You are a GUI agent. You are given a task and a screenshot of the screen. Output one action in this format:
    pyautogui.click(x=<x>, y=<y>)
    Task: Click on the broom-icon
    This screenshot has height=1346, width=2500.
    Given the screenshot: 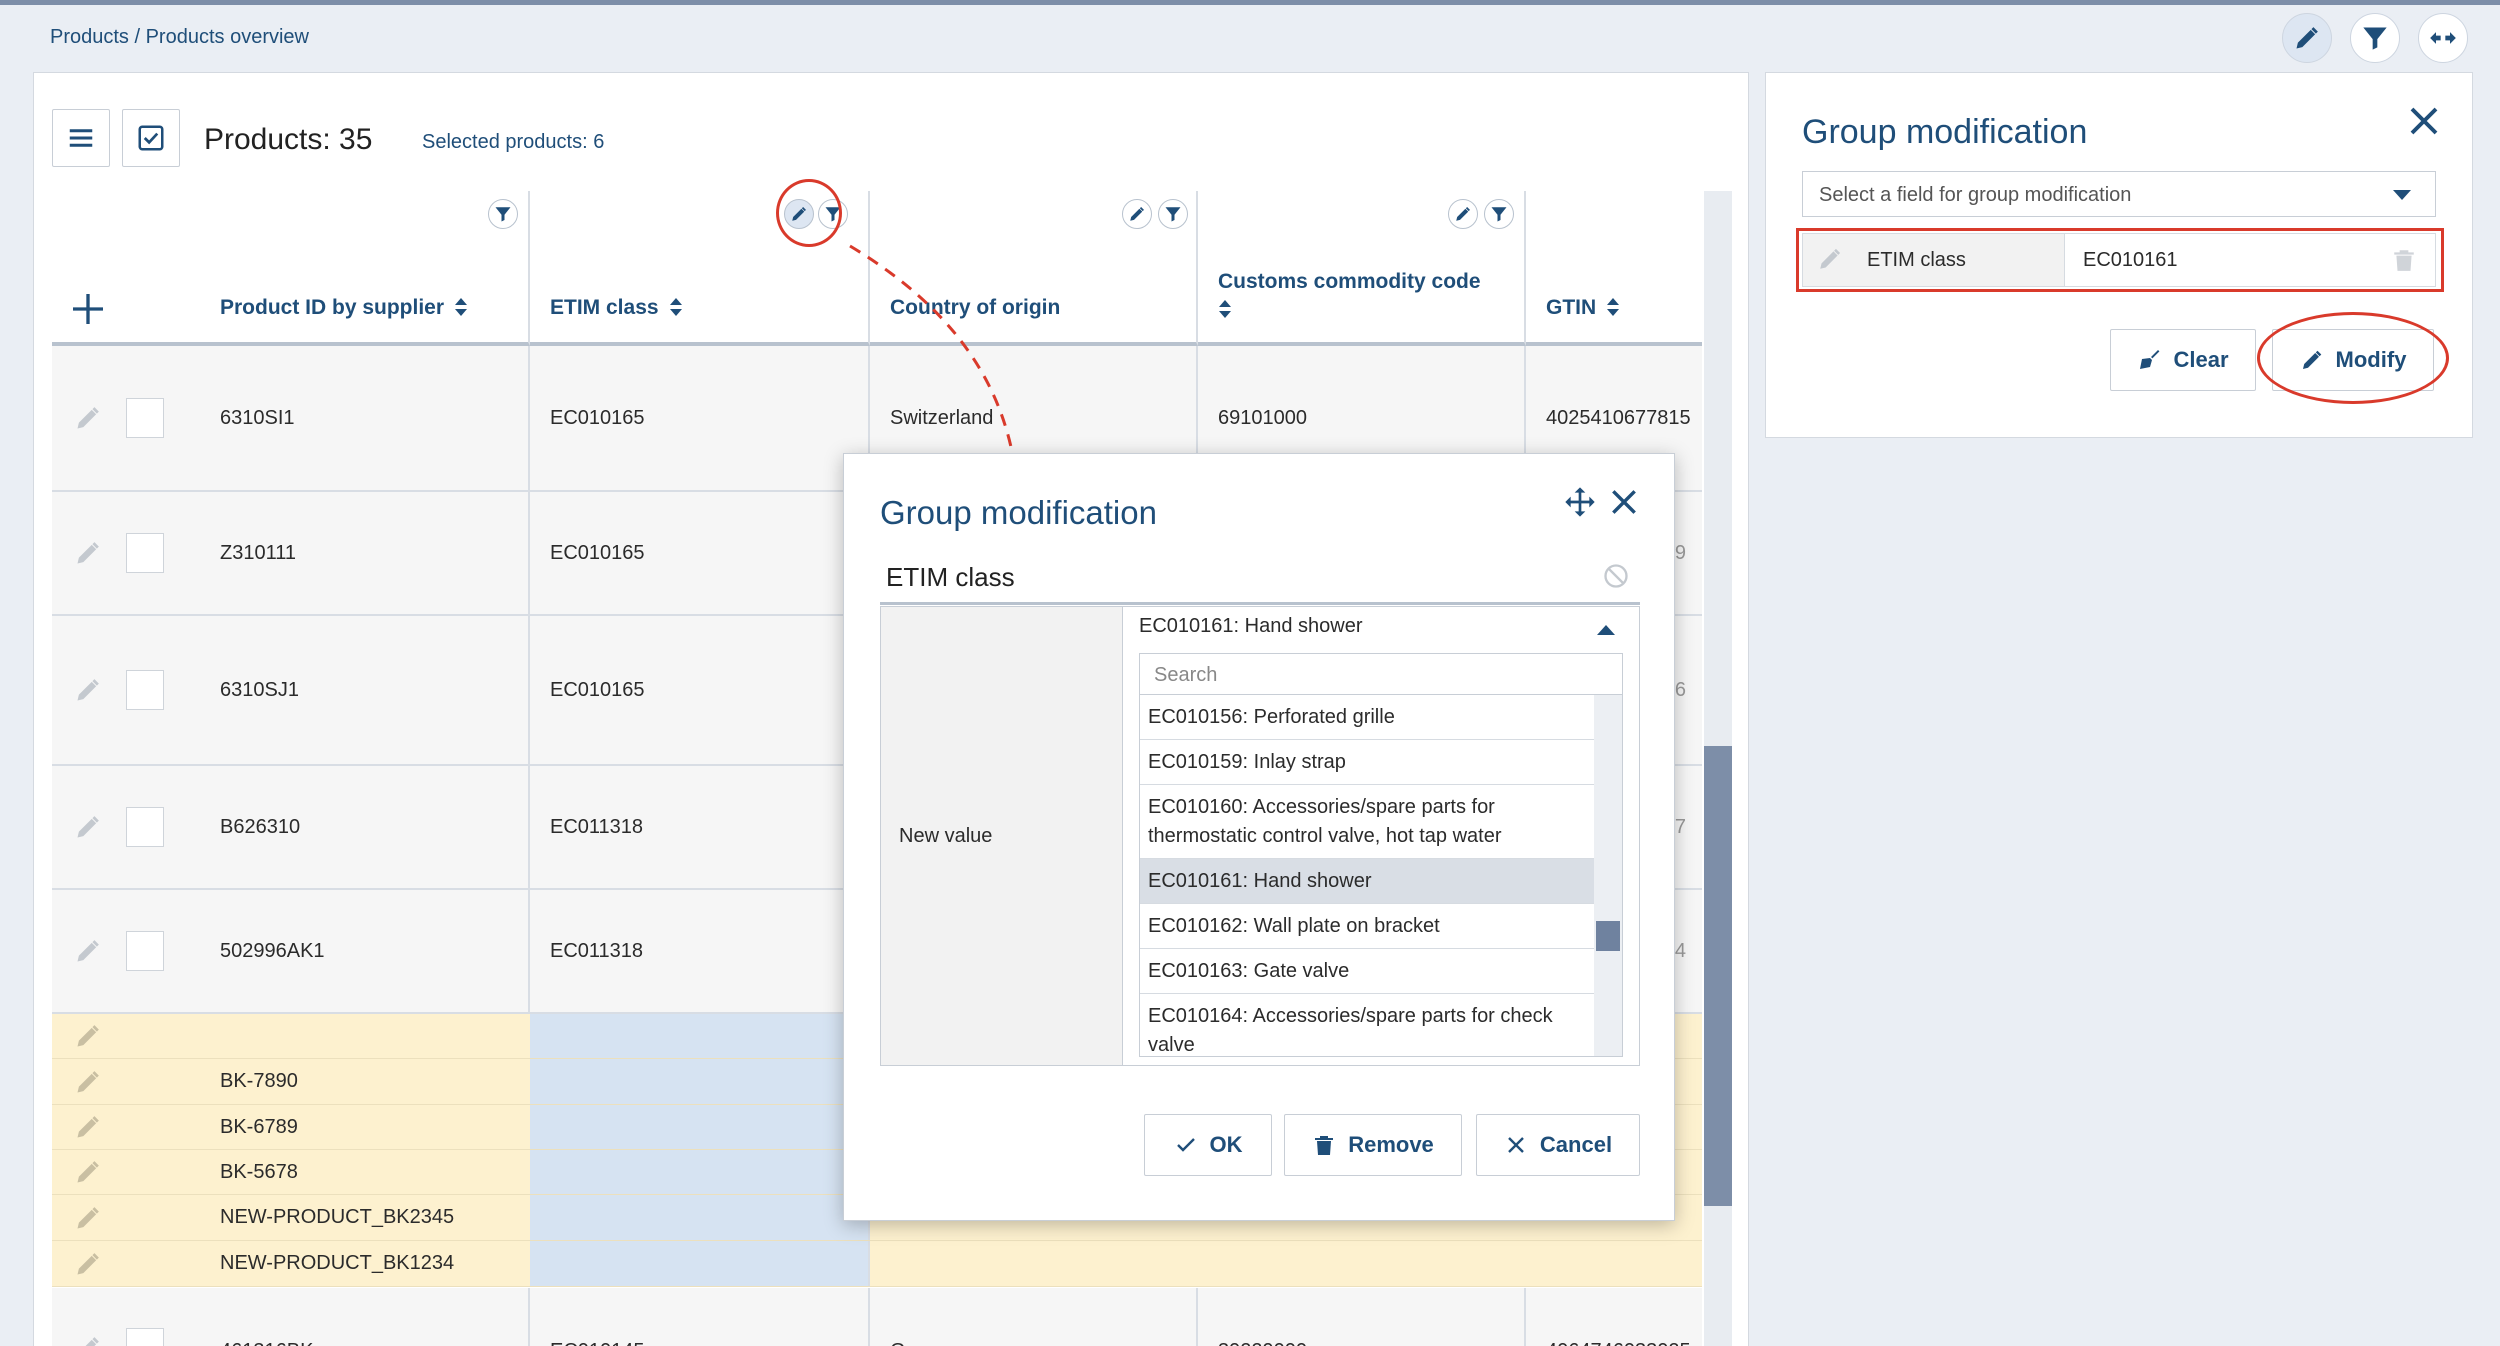 What is the action you would take?
    pyautogui.click(x=2150, y=359)
    